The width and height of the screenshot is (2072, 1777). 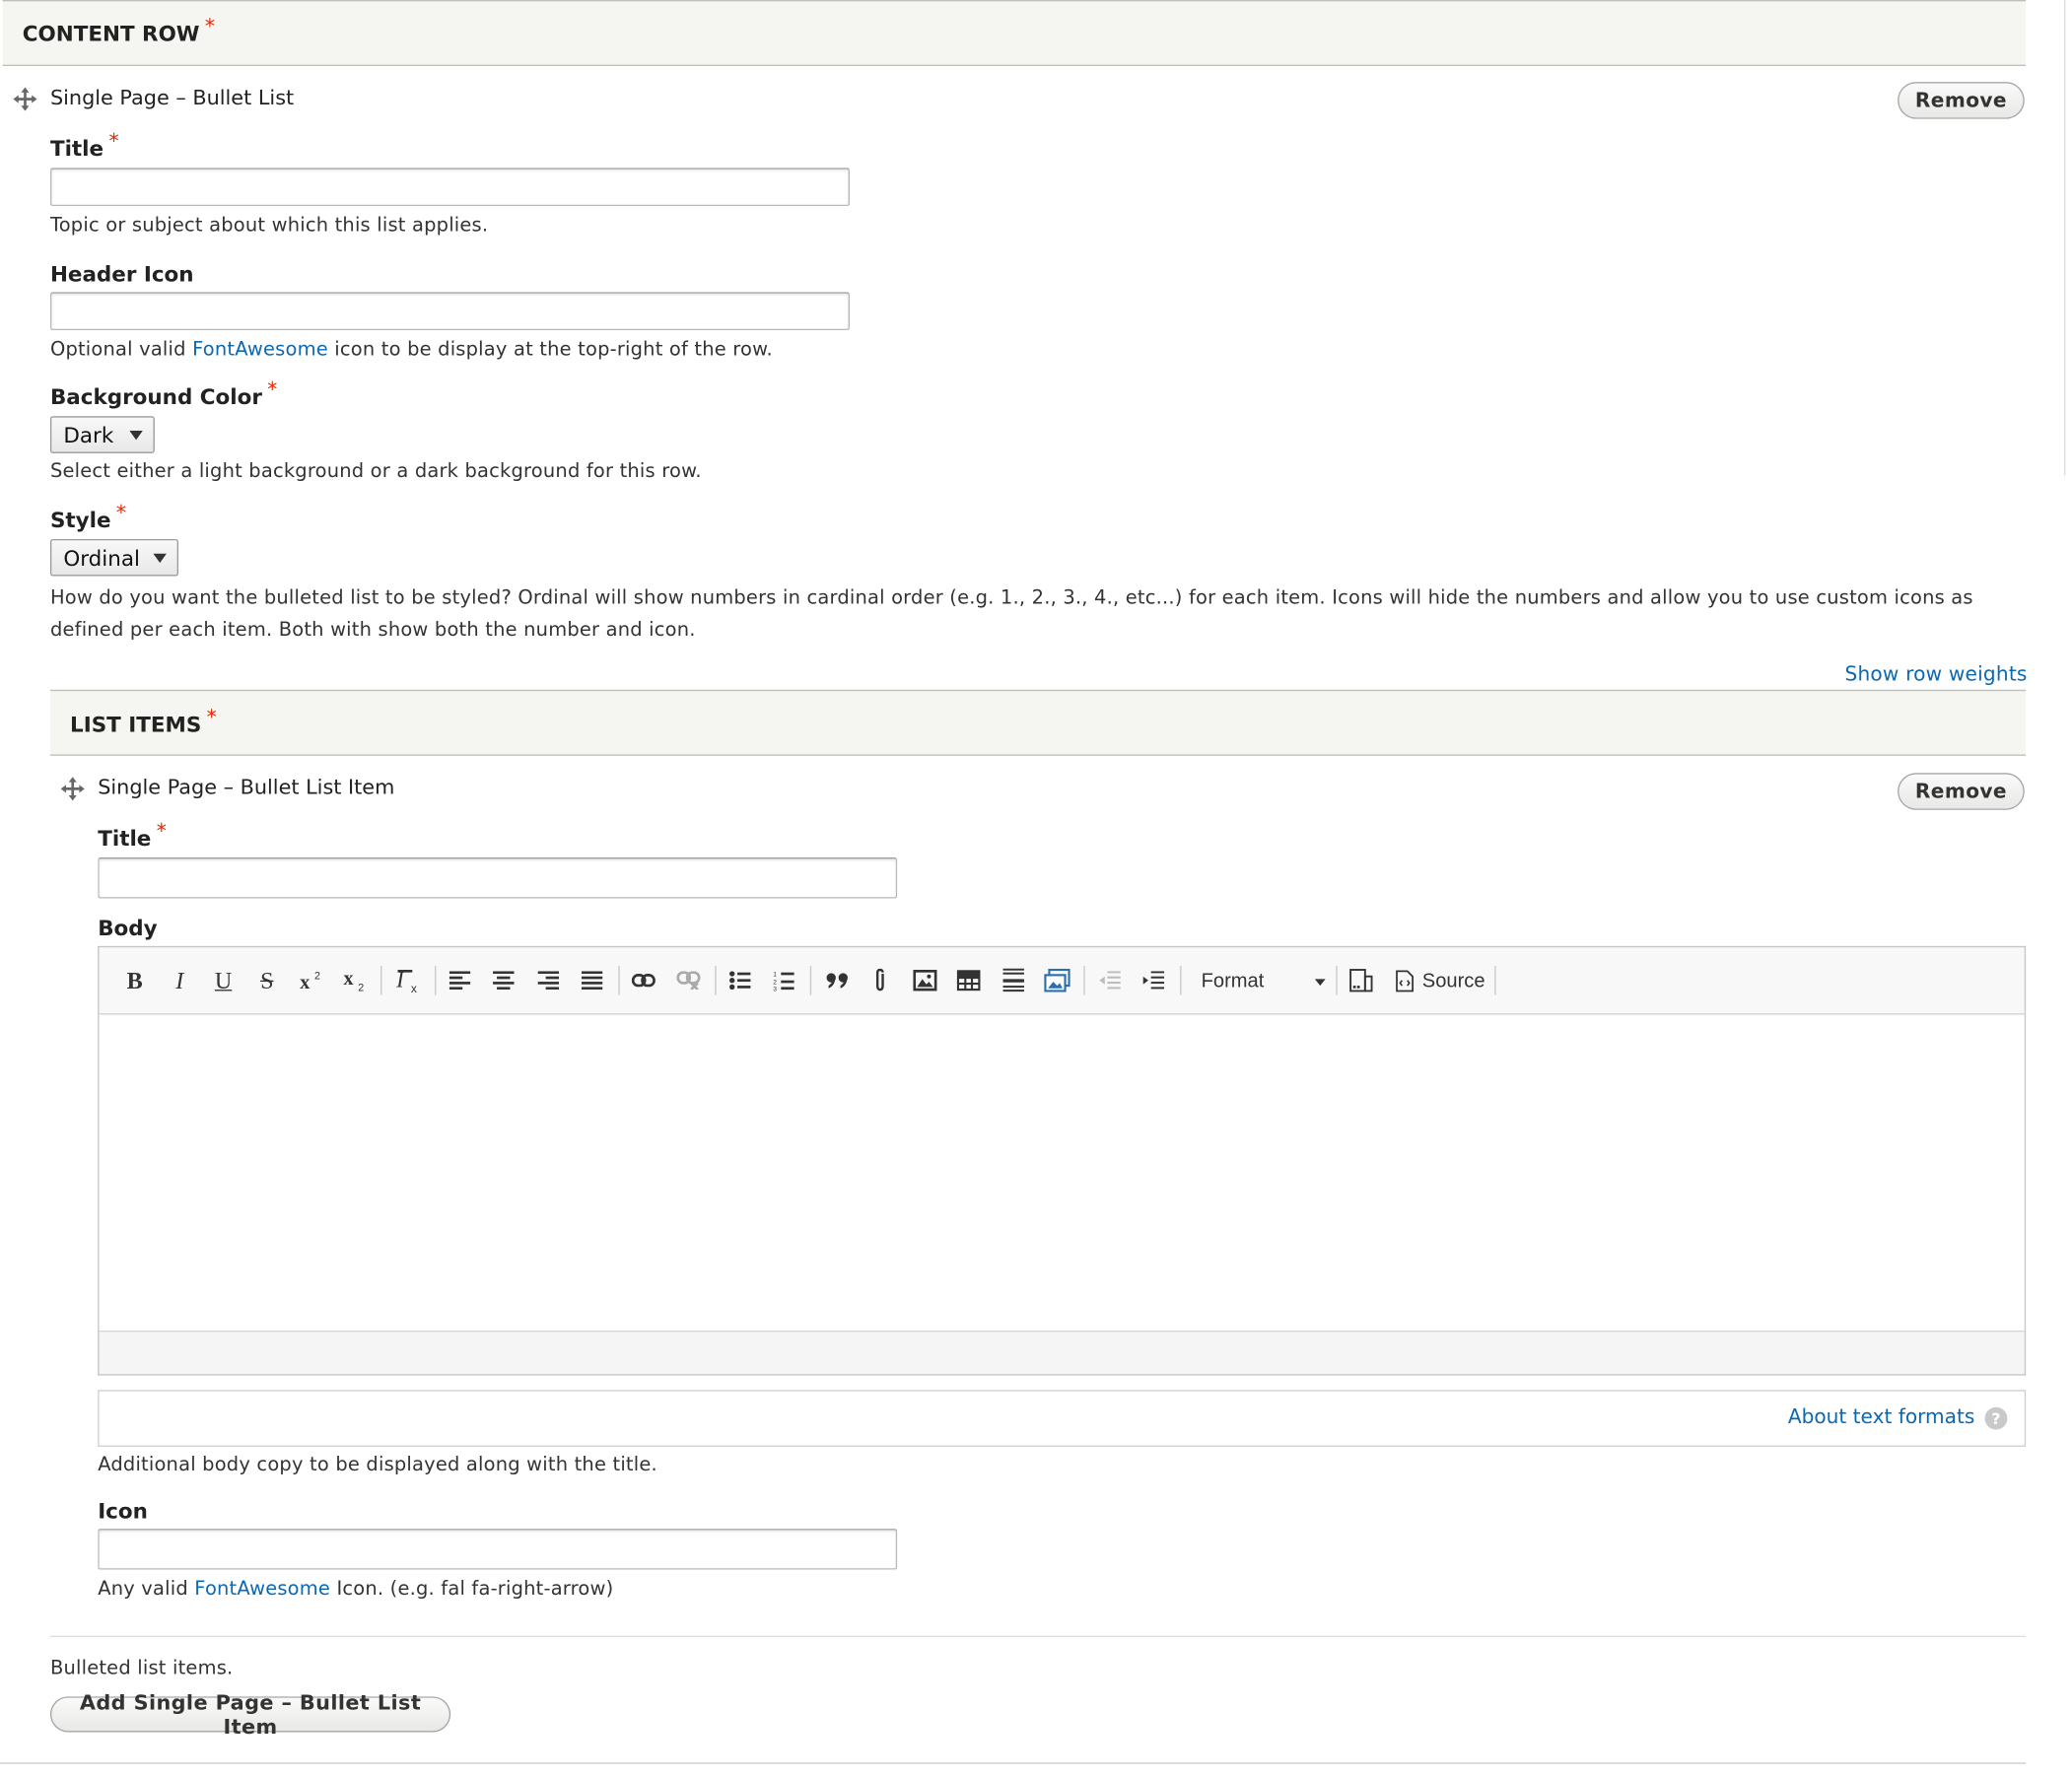 I want to click on editor-toolbar: B I U S x2 x2 Ix 1 2 3 Format Source, so click(x=1063, y=980).